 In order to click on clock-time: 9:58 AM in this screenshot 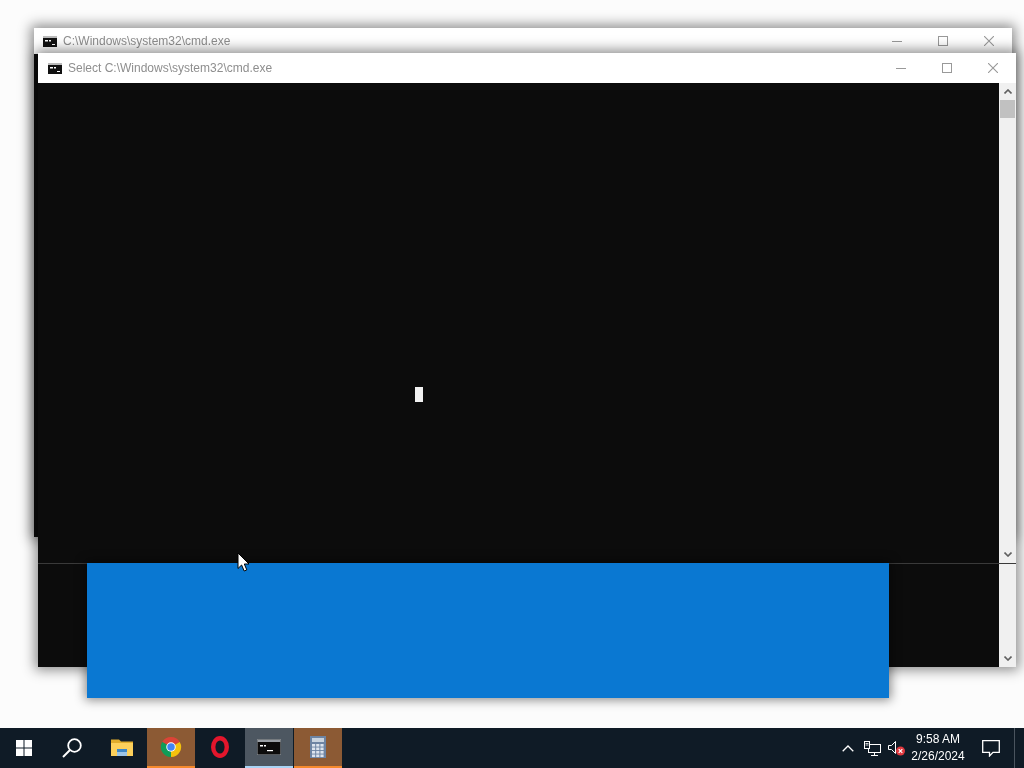, I will do `click(938, 739)`.